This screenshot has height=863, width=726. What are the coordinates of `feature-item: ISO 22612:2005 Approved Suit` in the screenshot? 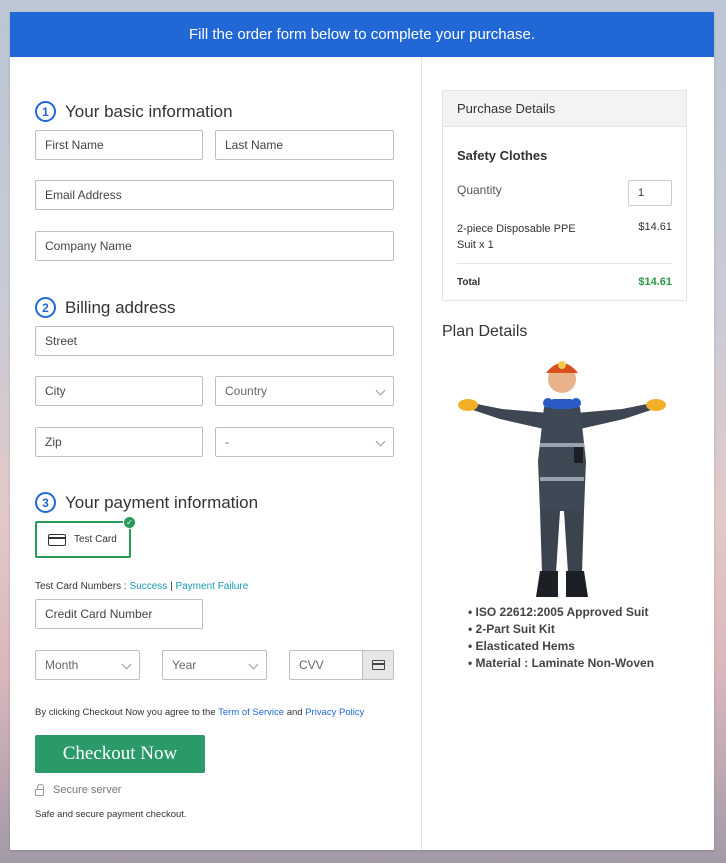 It's located at (561, 613).